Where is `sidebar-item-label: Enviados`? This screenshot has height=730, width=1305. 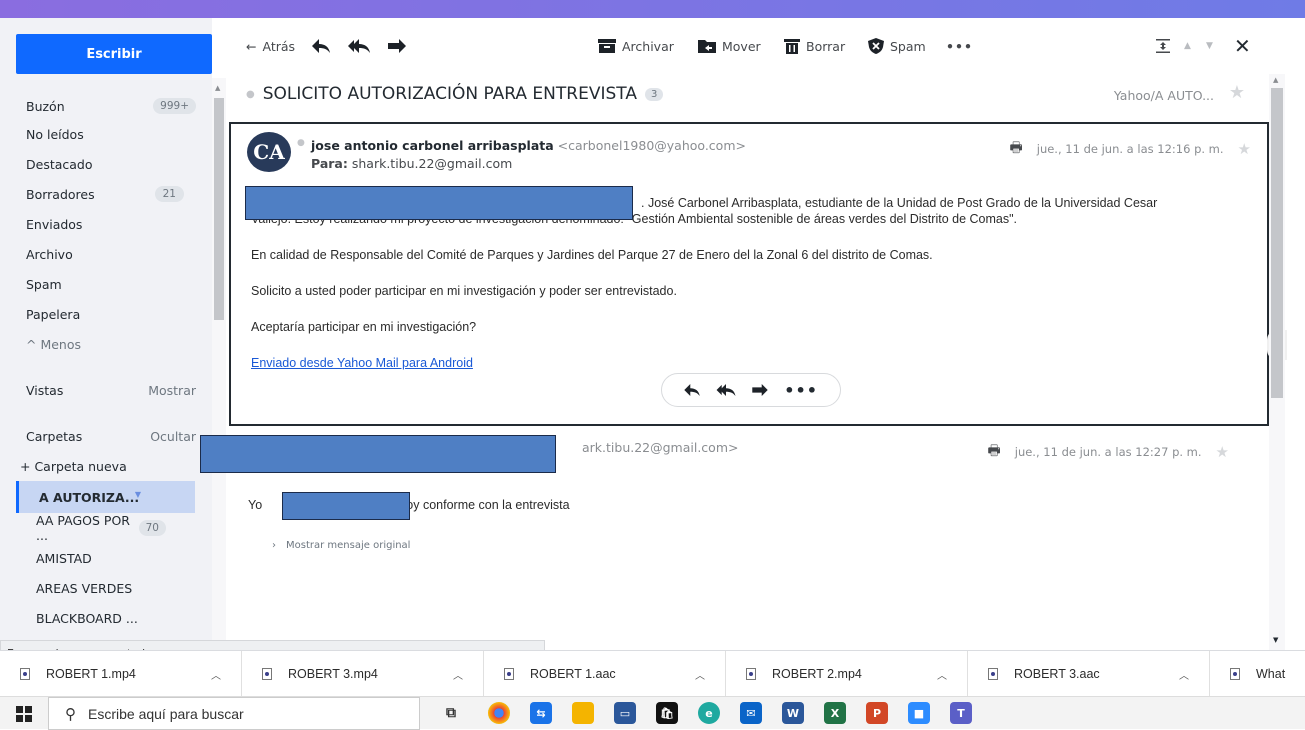 sidebar-item-label: Enviados is located at coordinates (54, 224).